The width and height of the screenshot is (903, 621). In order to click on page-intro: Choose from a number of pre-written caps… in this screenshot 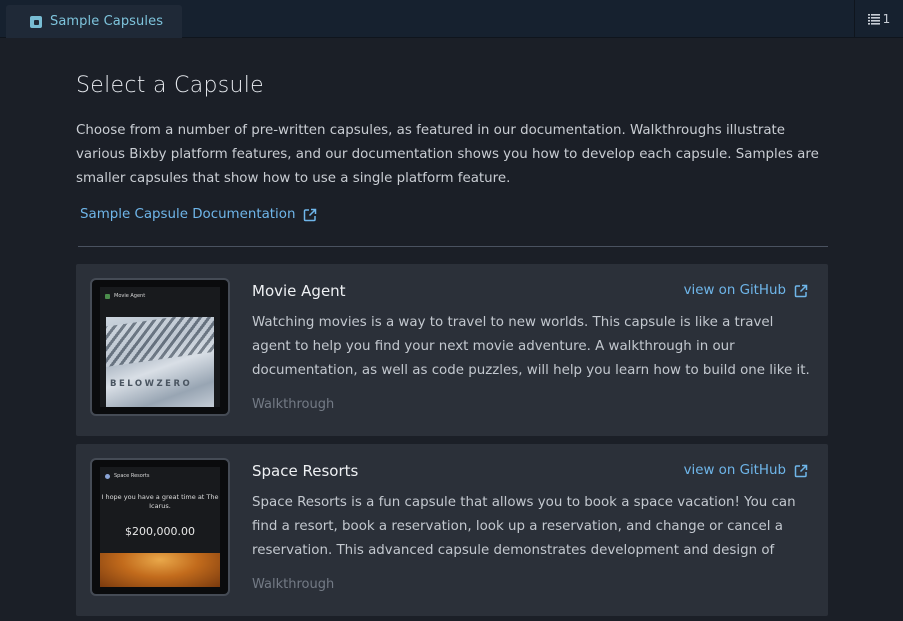, I will do `click(447, 154)`.